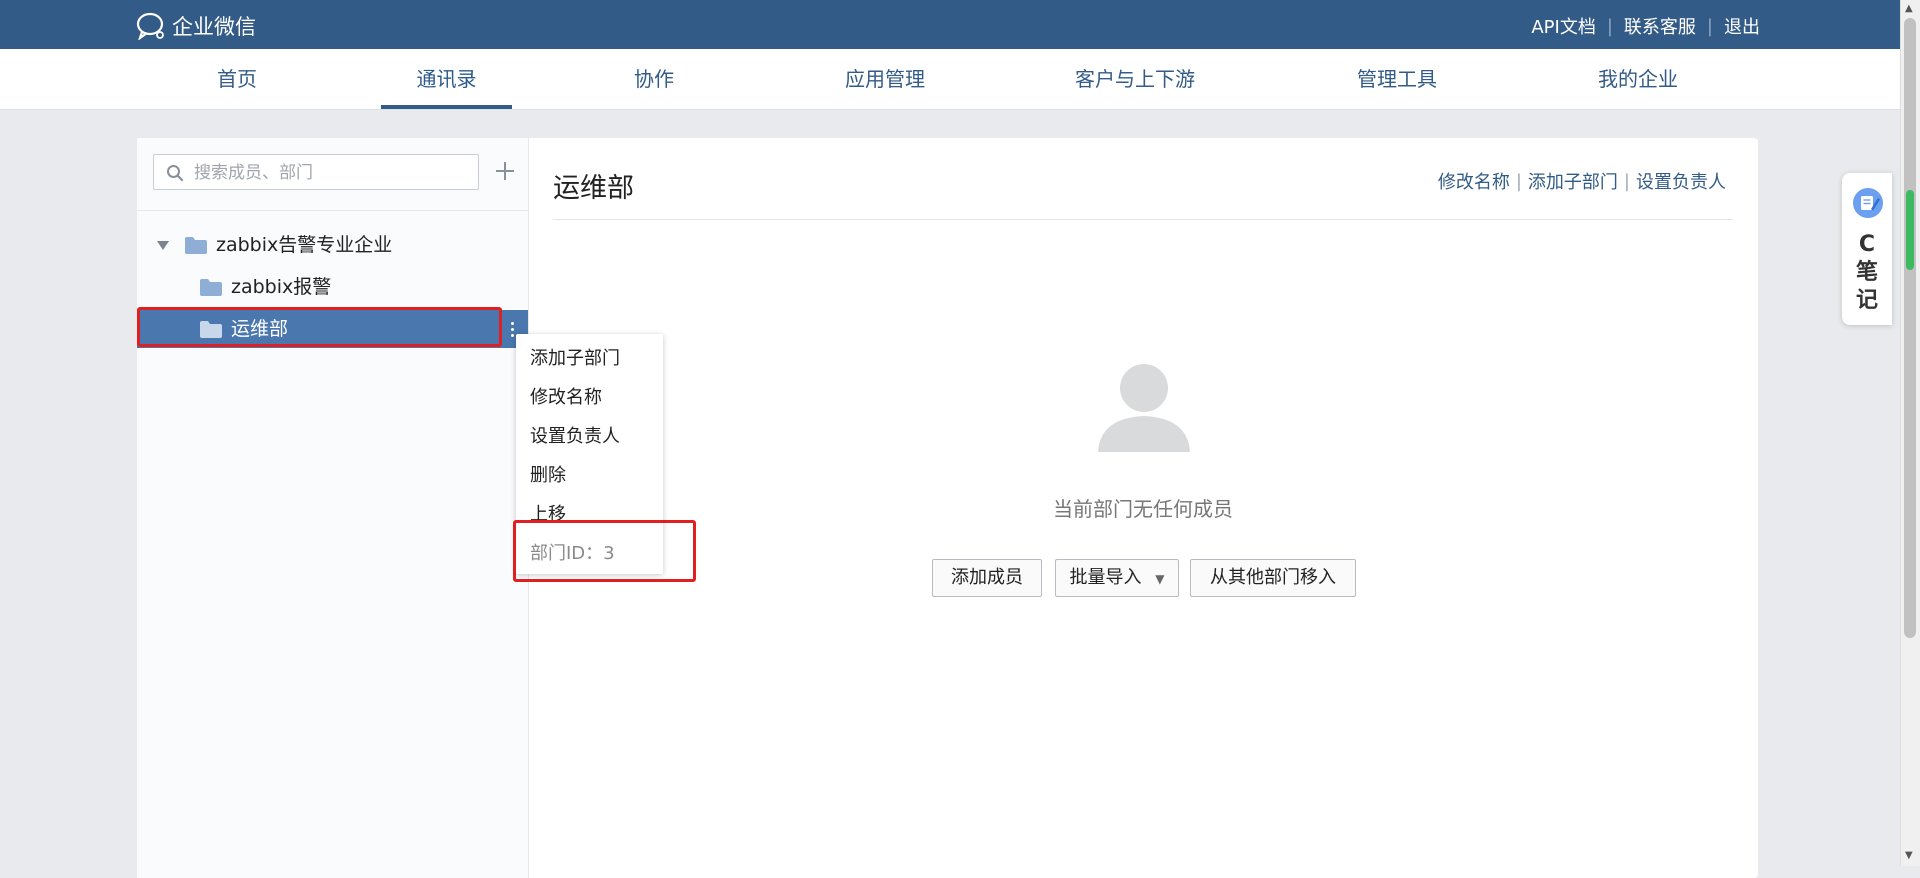 The image size is (1920, 878). I want to click on caret-down-icon, so click(163, 246).